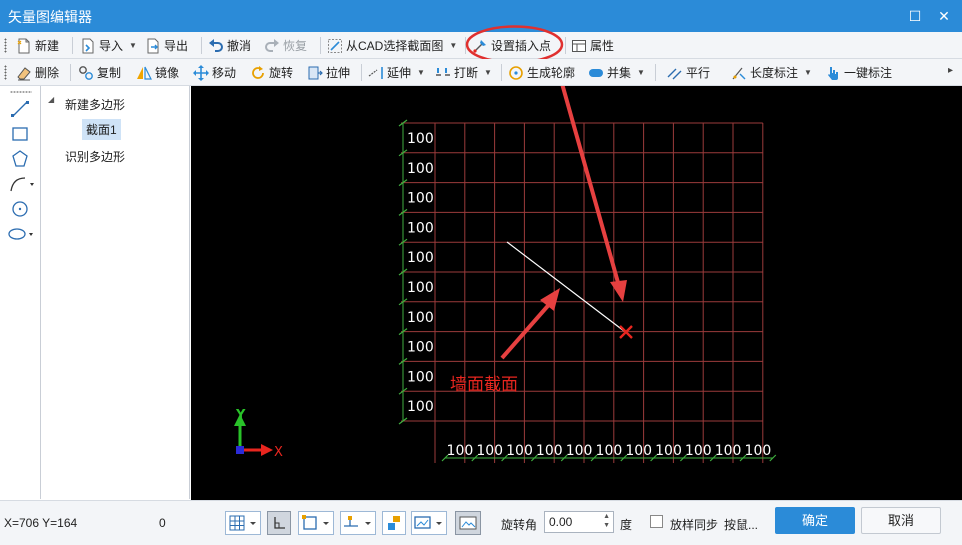 This screenshot has height=545, width=962. What do you see at coordinates (267, 450) in the screenshot?
I see `x-axis-arrowhead` at bounding box center [267, 450].